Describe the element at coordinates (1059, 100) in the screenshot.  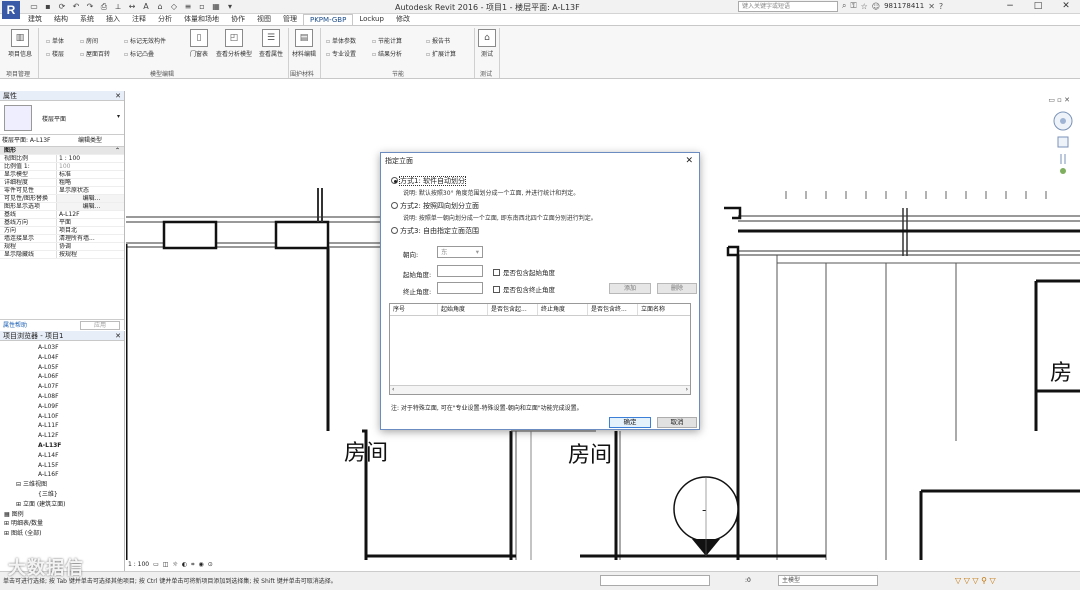
I see `view-window-controls: ▭ ▫ ✕` at that location.